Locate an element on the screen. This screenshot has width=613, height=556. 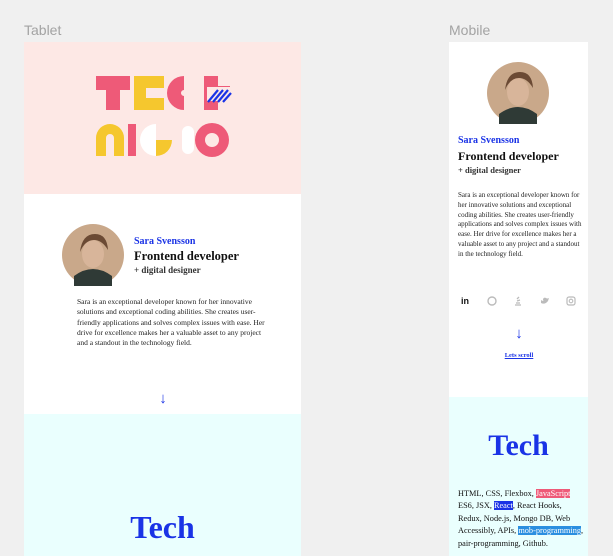
github-icon is located at coordinates (492, 301).